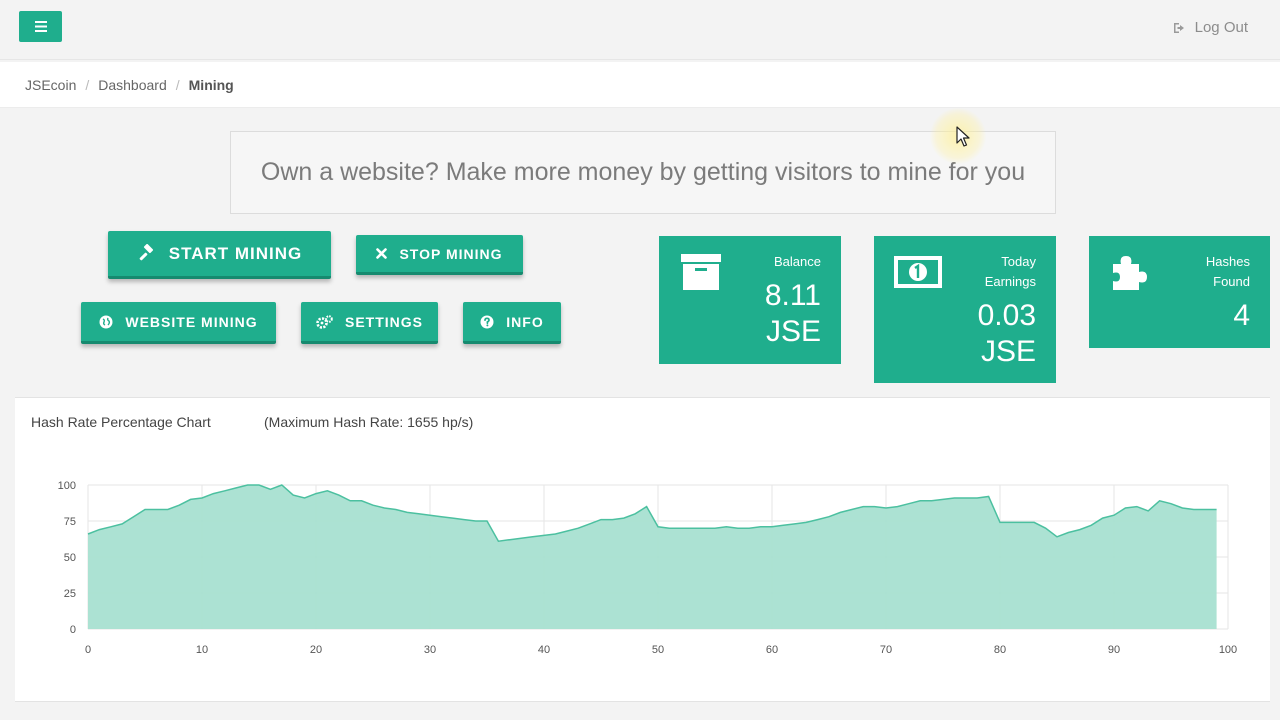 This screenshot has width=1280, height=720. I want to click on archive-icon, so click(701, 274).